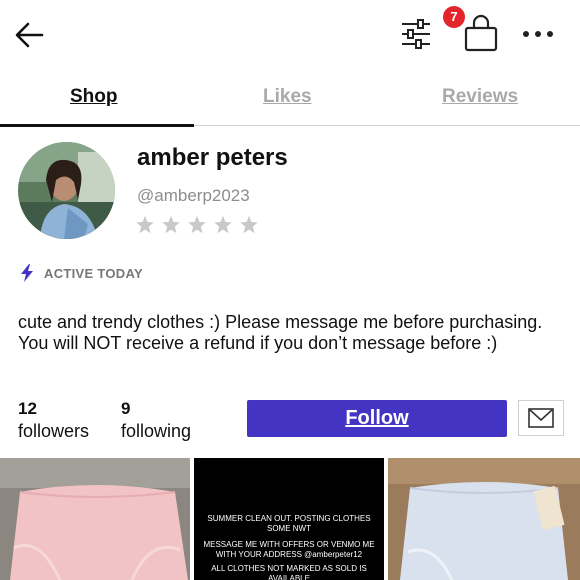 The width and height of the screenshot is (580, 580). I want to click on rating-stars, so click(197, 225).